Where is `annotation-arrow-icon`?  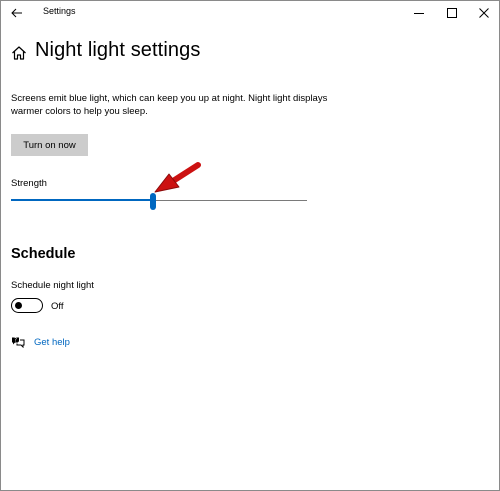 annotation-arrow-icon is located at coordinates (177, 177).